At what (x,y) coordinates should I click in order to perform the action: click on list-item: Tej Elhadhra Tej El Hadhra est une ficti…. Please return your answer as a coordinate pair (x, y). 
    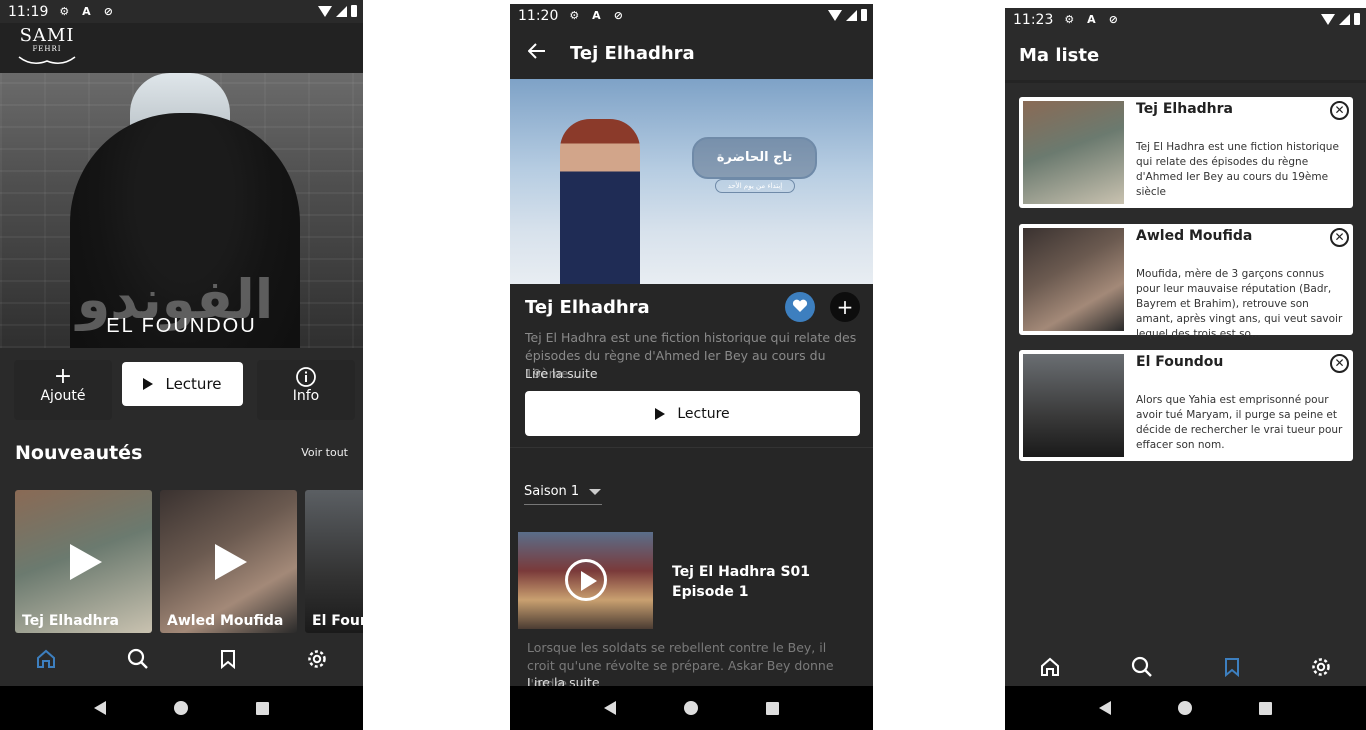
    Looking at the image, I should click on (1186, 152).